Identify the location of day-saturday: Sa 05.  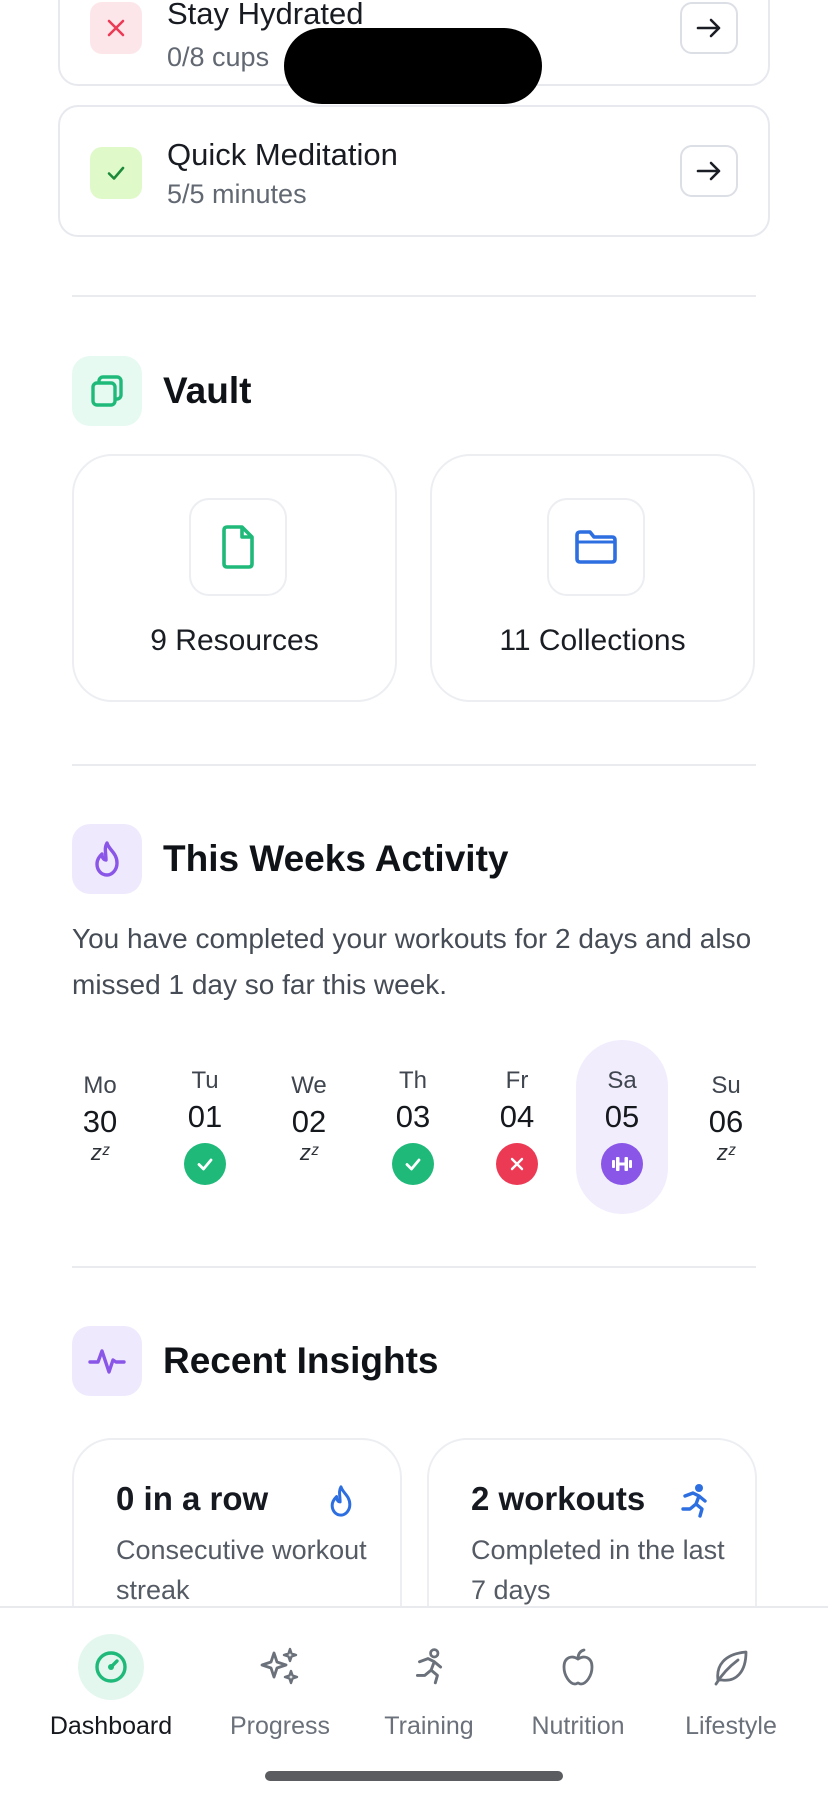
(622, 1126).